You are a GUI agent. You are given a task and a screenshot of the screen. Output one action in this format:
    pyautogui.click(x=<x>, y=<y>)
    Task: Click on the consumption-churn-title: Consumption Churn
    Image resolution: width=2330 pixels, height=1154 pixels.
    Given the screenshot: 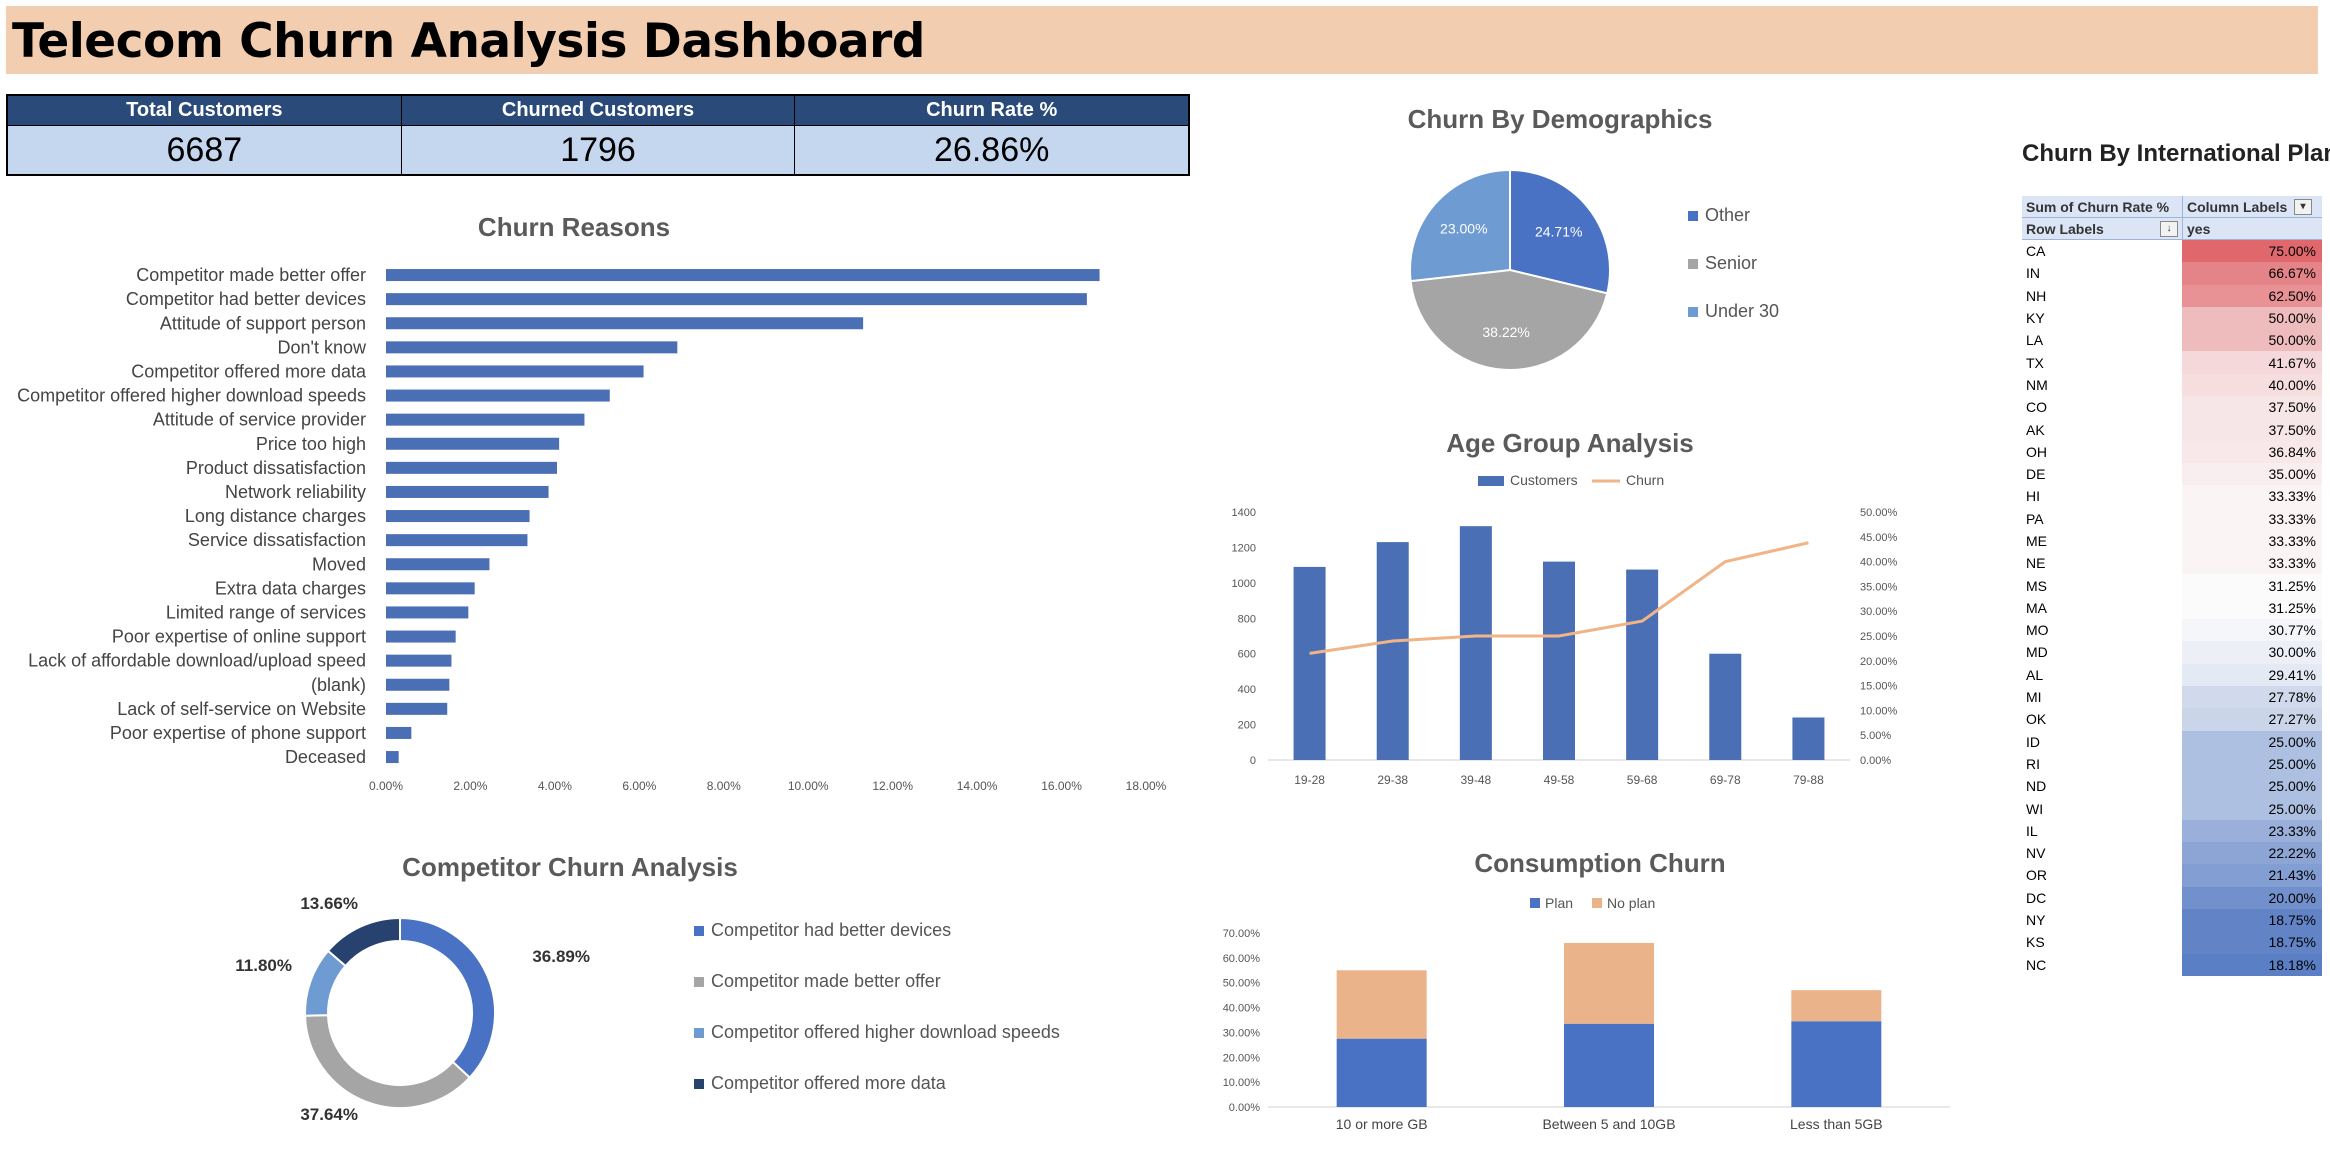 What is the action you would take?
    pyautogui.click(x=1600, y=863)
    